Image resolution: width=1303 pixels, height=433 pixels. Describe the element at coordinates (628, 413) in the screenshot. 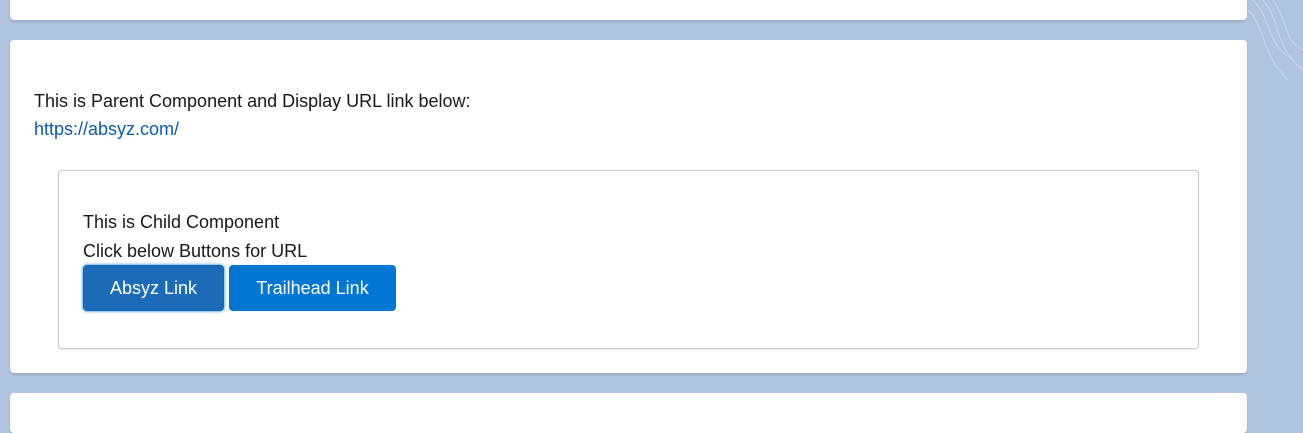

I see `bottom-card` at that location.